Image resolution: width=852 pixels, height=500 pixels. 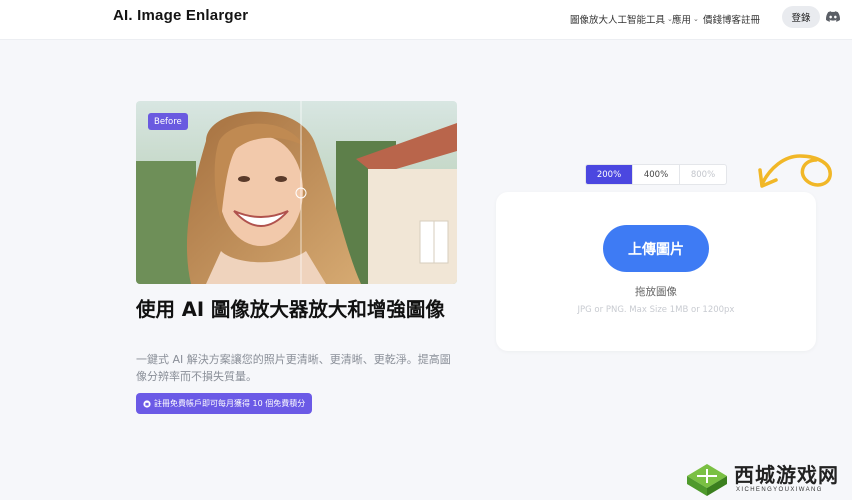 What do you see at coordinates (290, 309) in the screenshot?
I see `page-title: 使用 AI 圖像放大器放大和增強圖像` at bounding box center [290, 309].